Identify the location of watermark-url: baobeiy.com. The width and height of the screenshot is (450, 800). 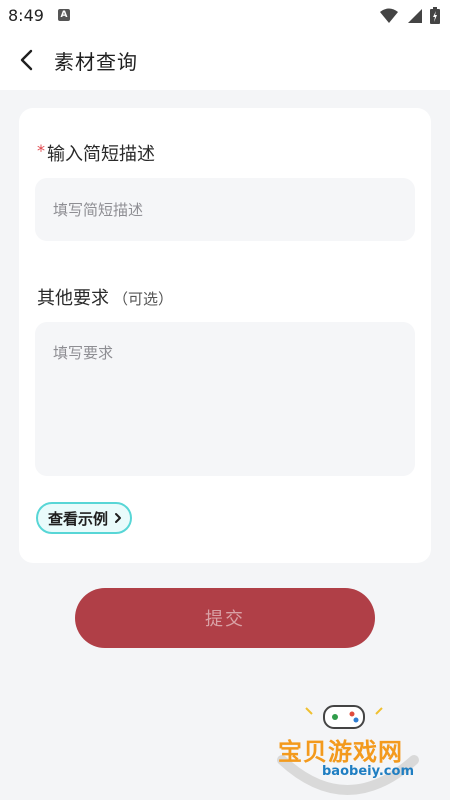
(368, 771).